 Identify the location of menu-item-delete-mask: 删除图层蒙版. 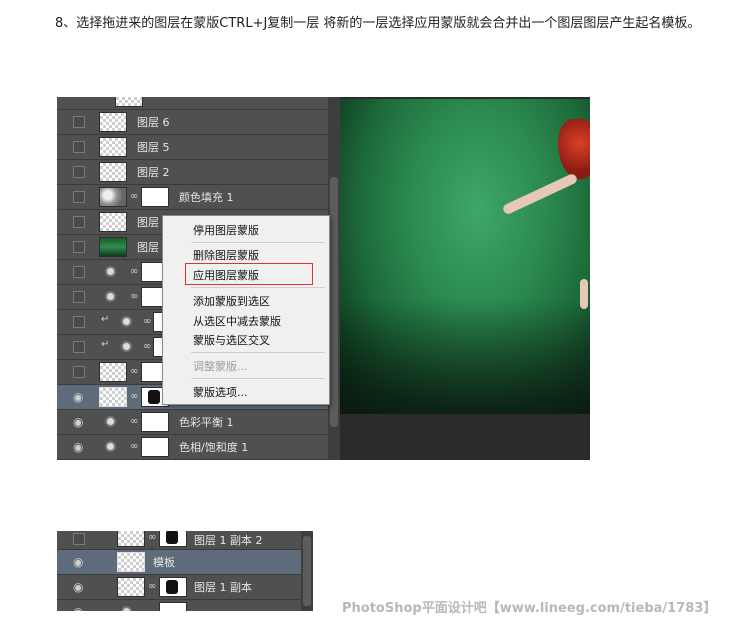
(226, 255).